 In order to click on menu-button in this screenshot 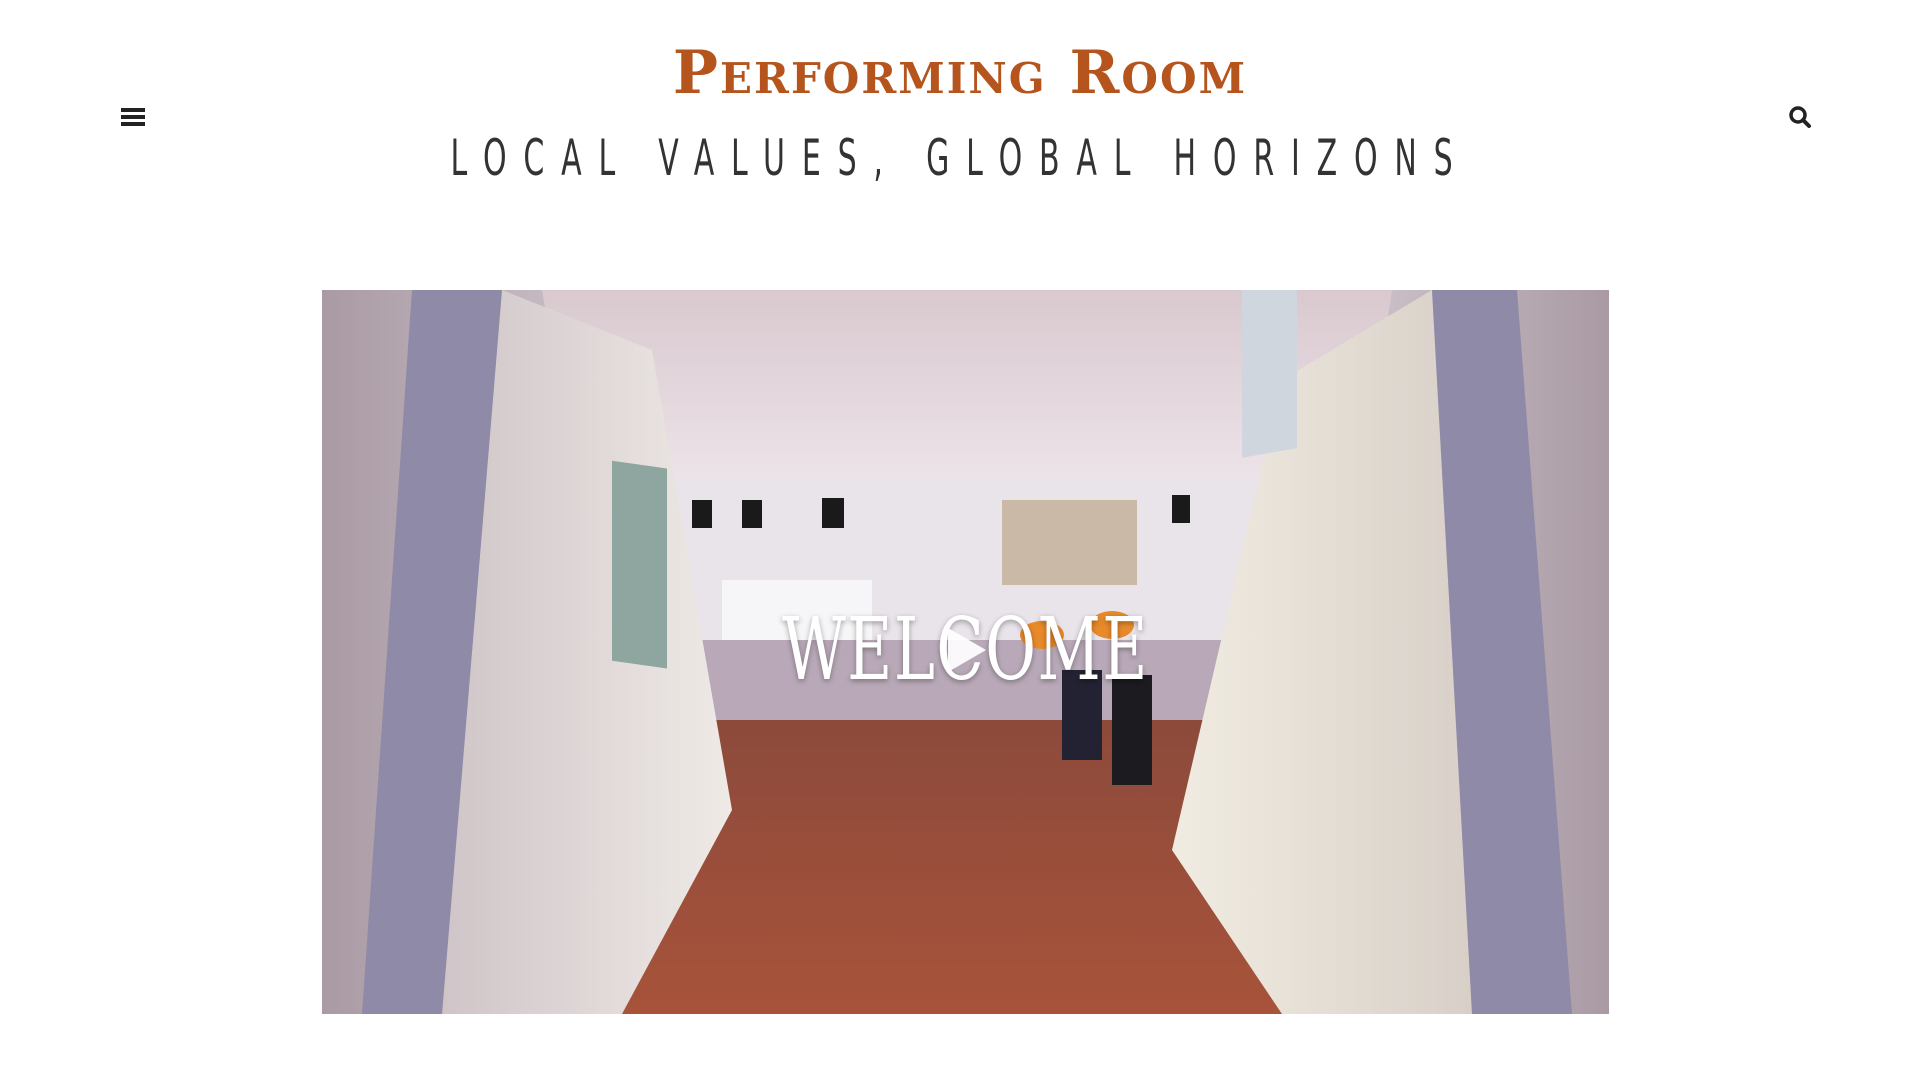, I will do `click(133, 117)`.